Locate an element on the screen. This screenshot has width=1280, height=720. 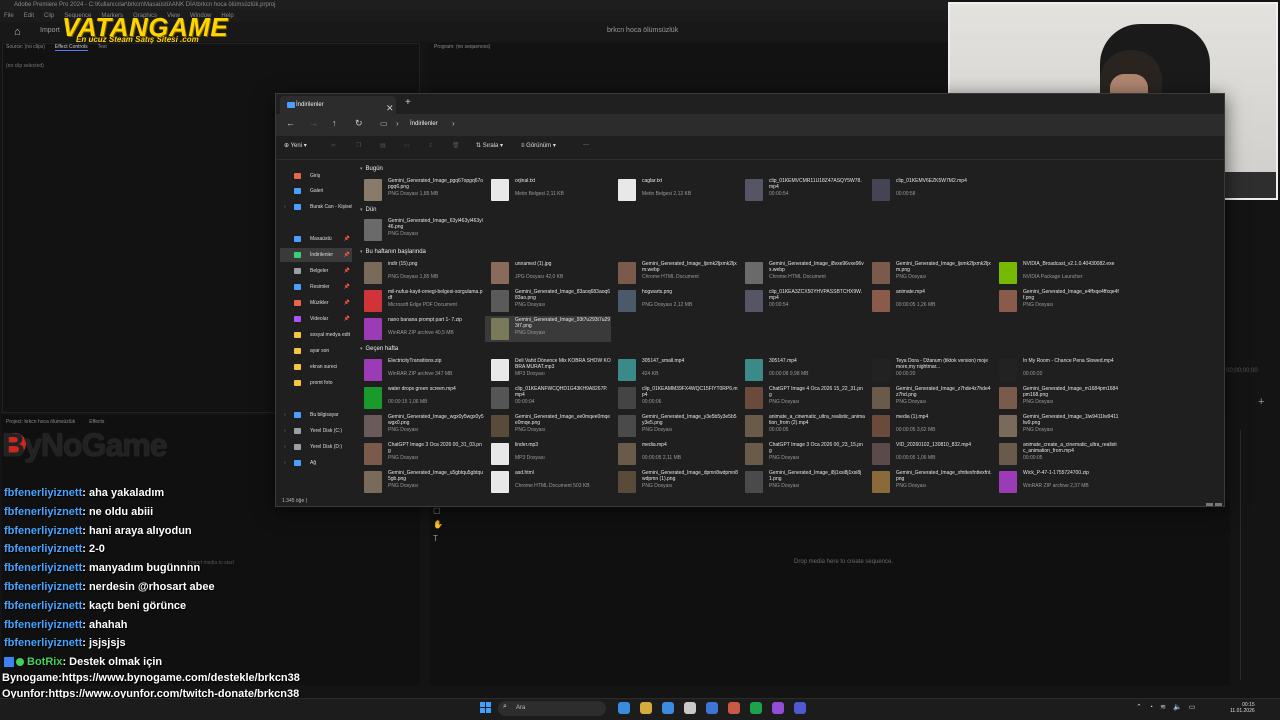
back-icon: ← is located at coordinates (290, 123).